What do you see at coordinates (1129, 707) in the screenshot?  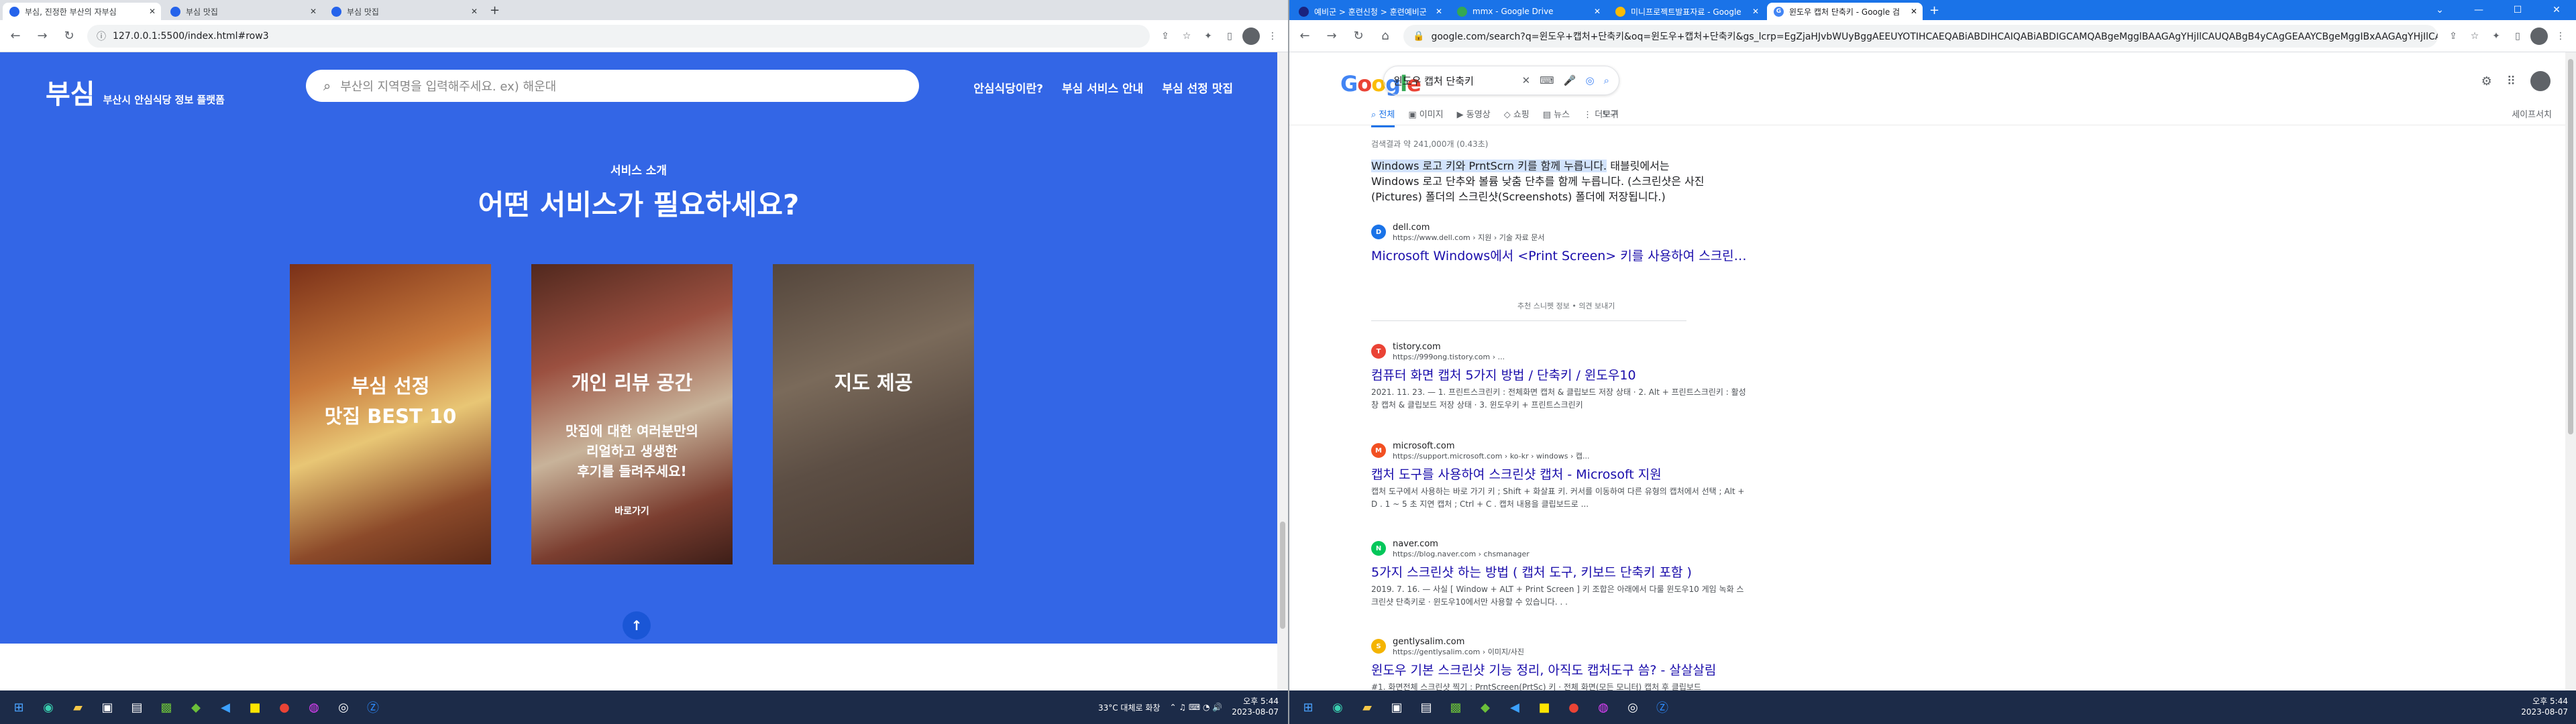 I see `weather-widget: 33°C 대체로 화창` at bounding box center [1129, 707].